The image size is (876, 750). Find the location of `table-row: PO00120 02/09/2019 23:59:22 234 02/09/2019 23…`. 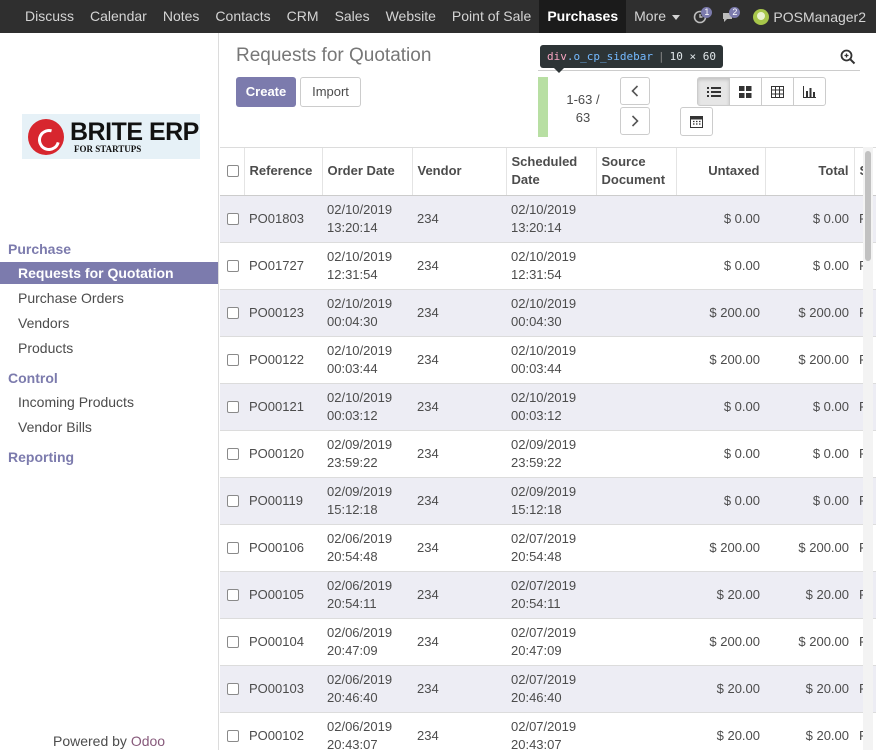

table-row: PO00120 02/09/2019 23:59:22 234 02/09/2019 23… is located at coordinates (548, 453).